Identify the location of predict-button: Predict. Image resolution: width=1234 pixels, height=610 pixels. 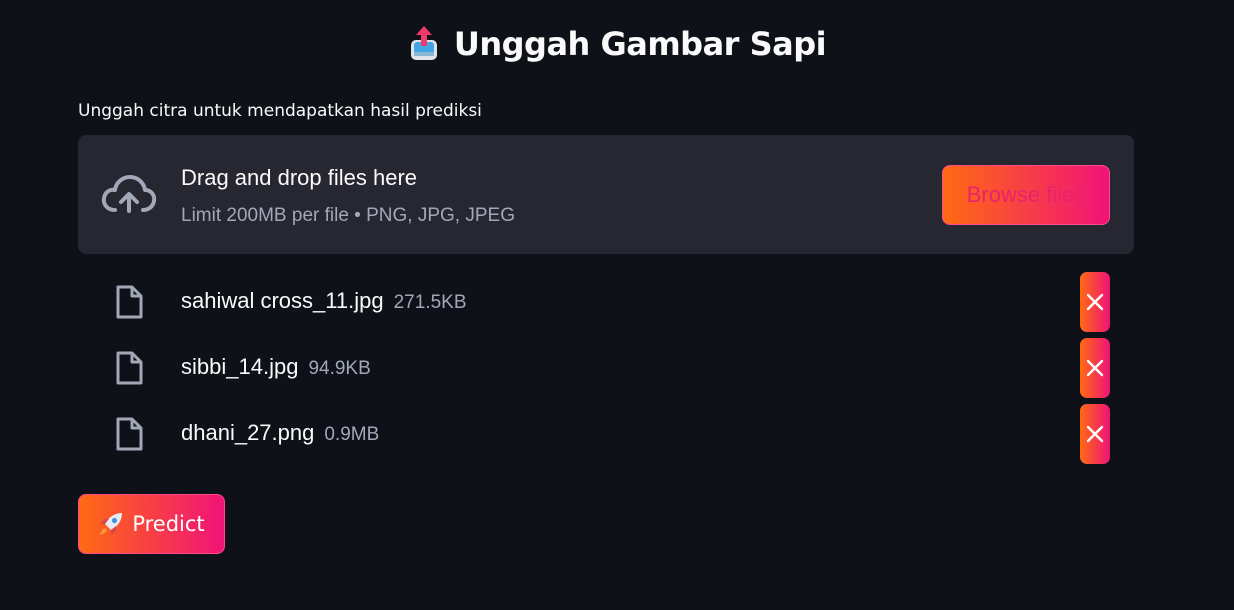
(151, 524).